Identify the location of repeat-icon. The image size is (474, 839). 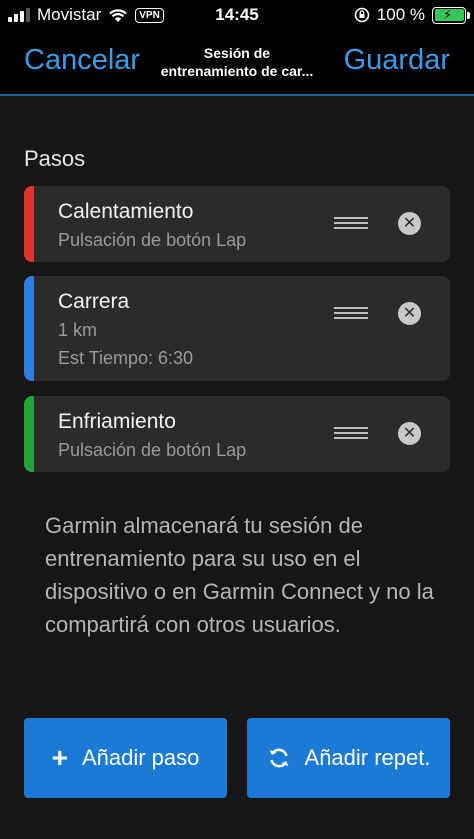
(279, 758).